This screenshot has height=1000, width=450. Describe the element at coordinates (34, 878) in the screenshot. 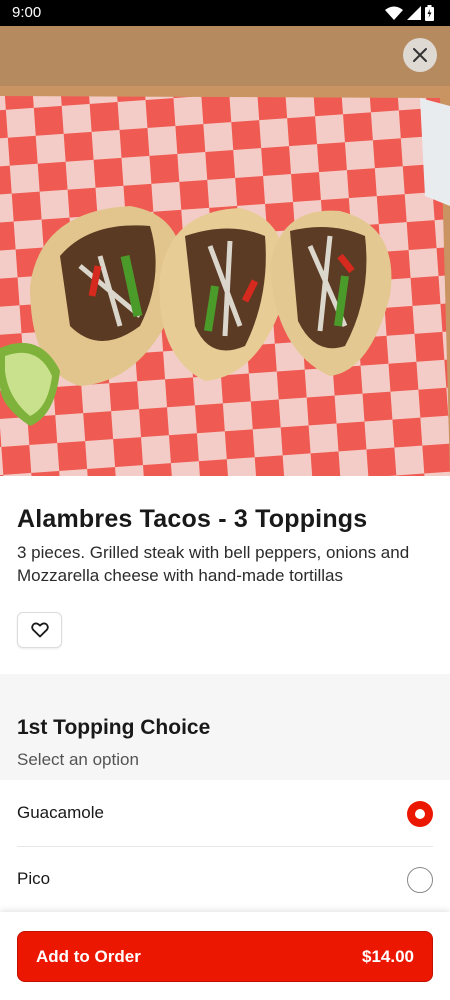

I see `option-label: Pico` at that location.